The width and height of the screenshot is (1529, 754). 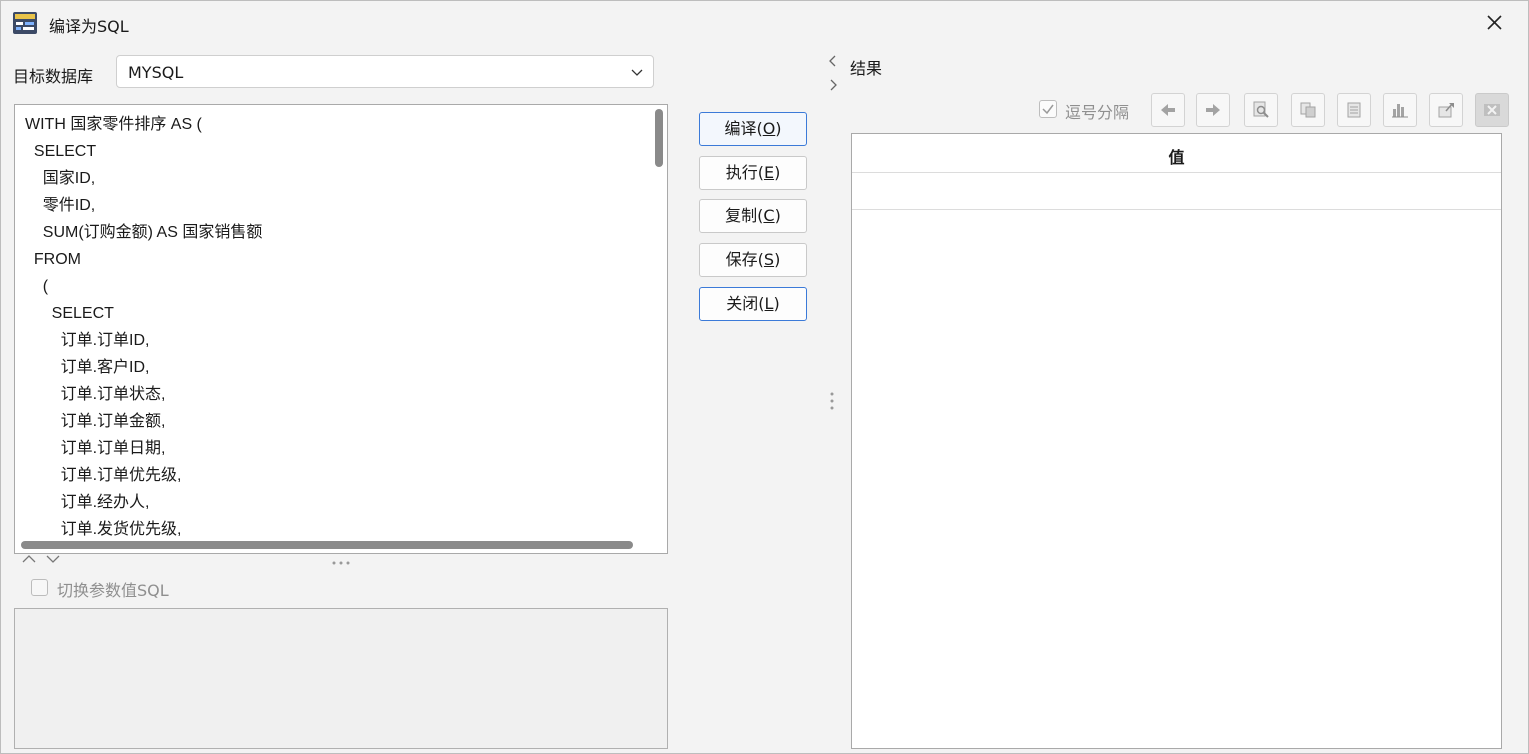 What do you see at coordinates (1495, 22) in the screenshot?
I see `close-icon` at bounding box center [1495, 22].